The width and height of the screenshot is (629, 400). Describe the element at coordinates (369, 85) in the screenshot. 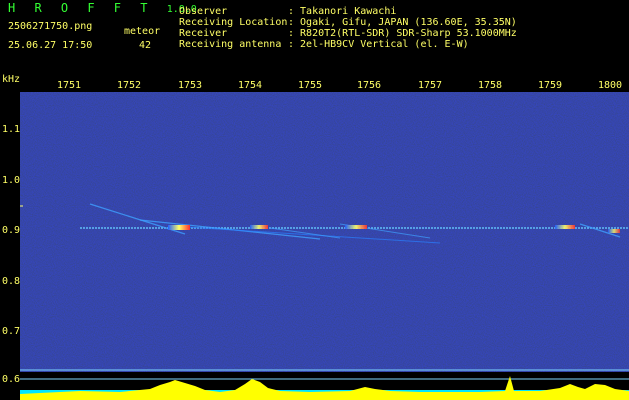

I see `time-tick-1756: 1756` at that location.